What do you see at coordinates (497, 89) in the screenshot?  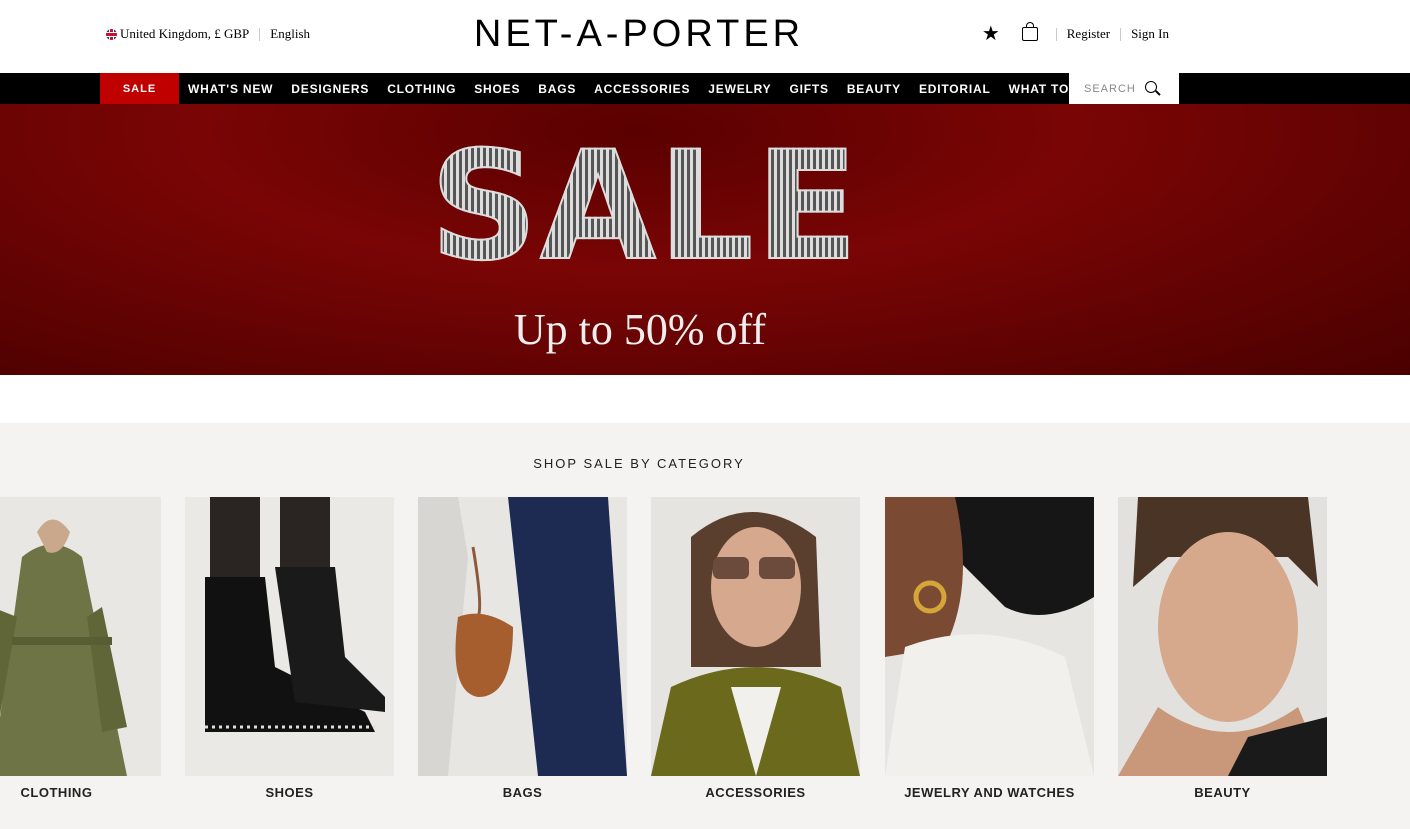 I see `nav-item-shoes: SHOES` at bounding box center [497, 89].